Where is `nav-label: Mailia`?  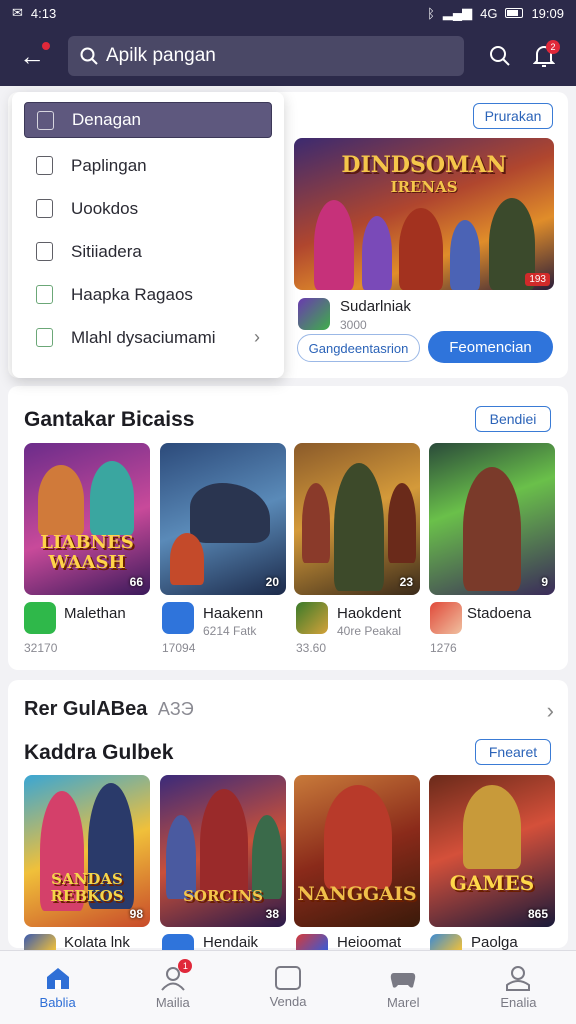
nav-label: Mailia is located at coordinates (172, 1002).